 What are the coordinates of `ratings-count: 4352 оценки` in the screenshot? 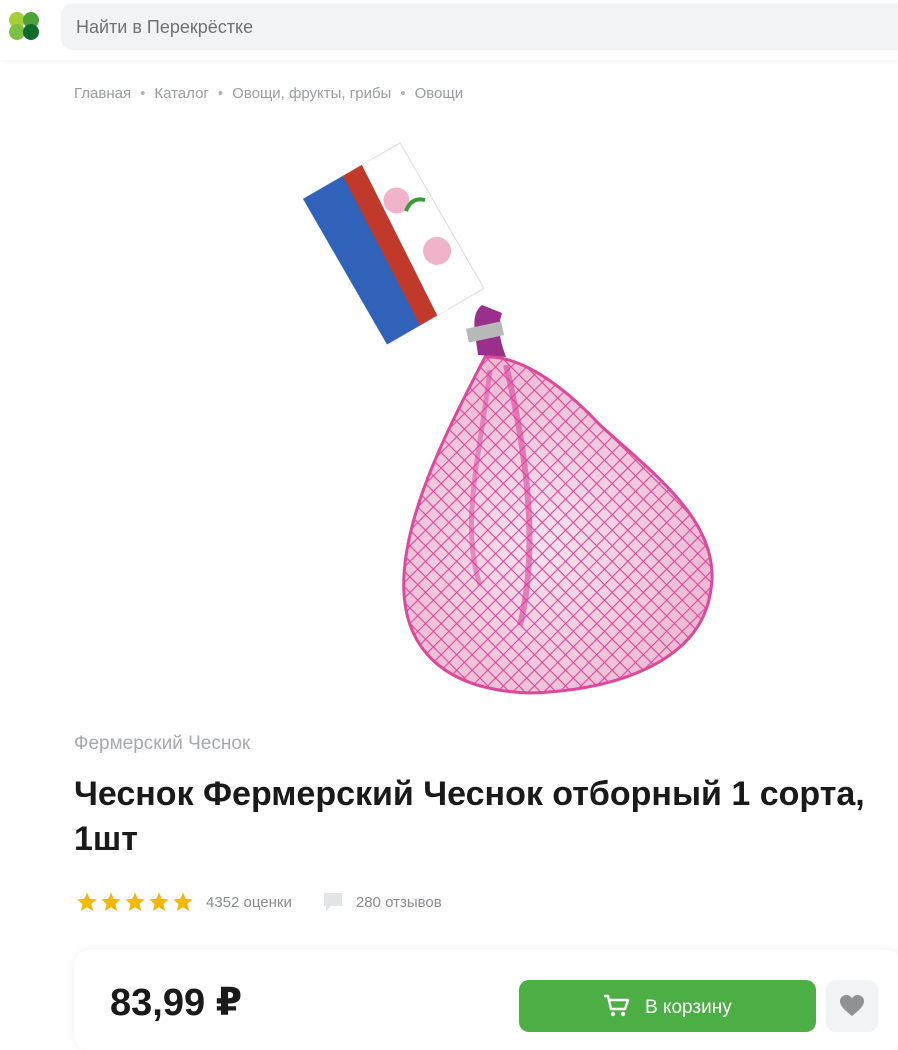 It's located at (249, 902).